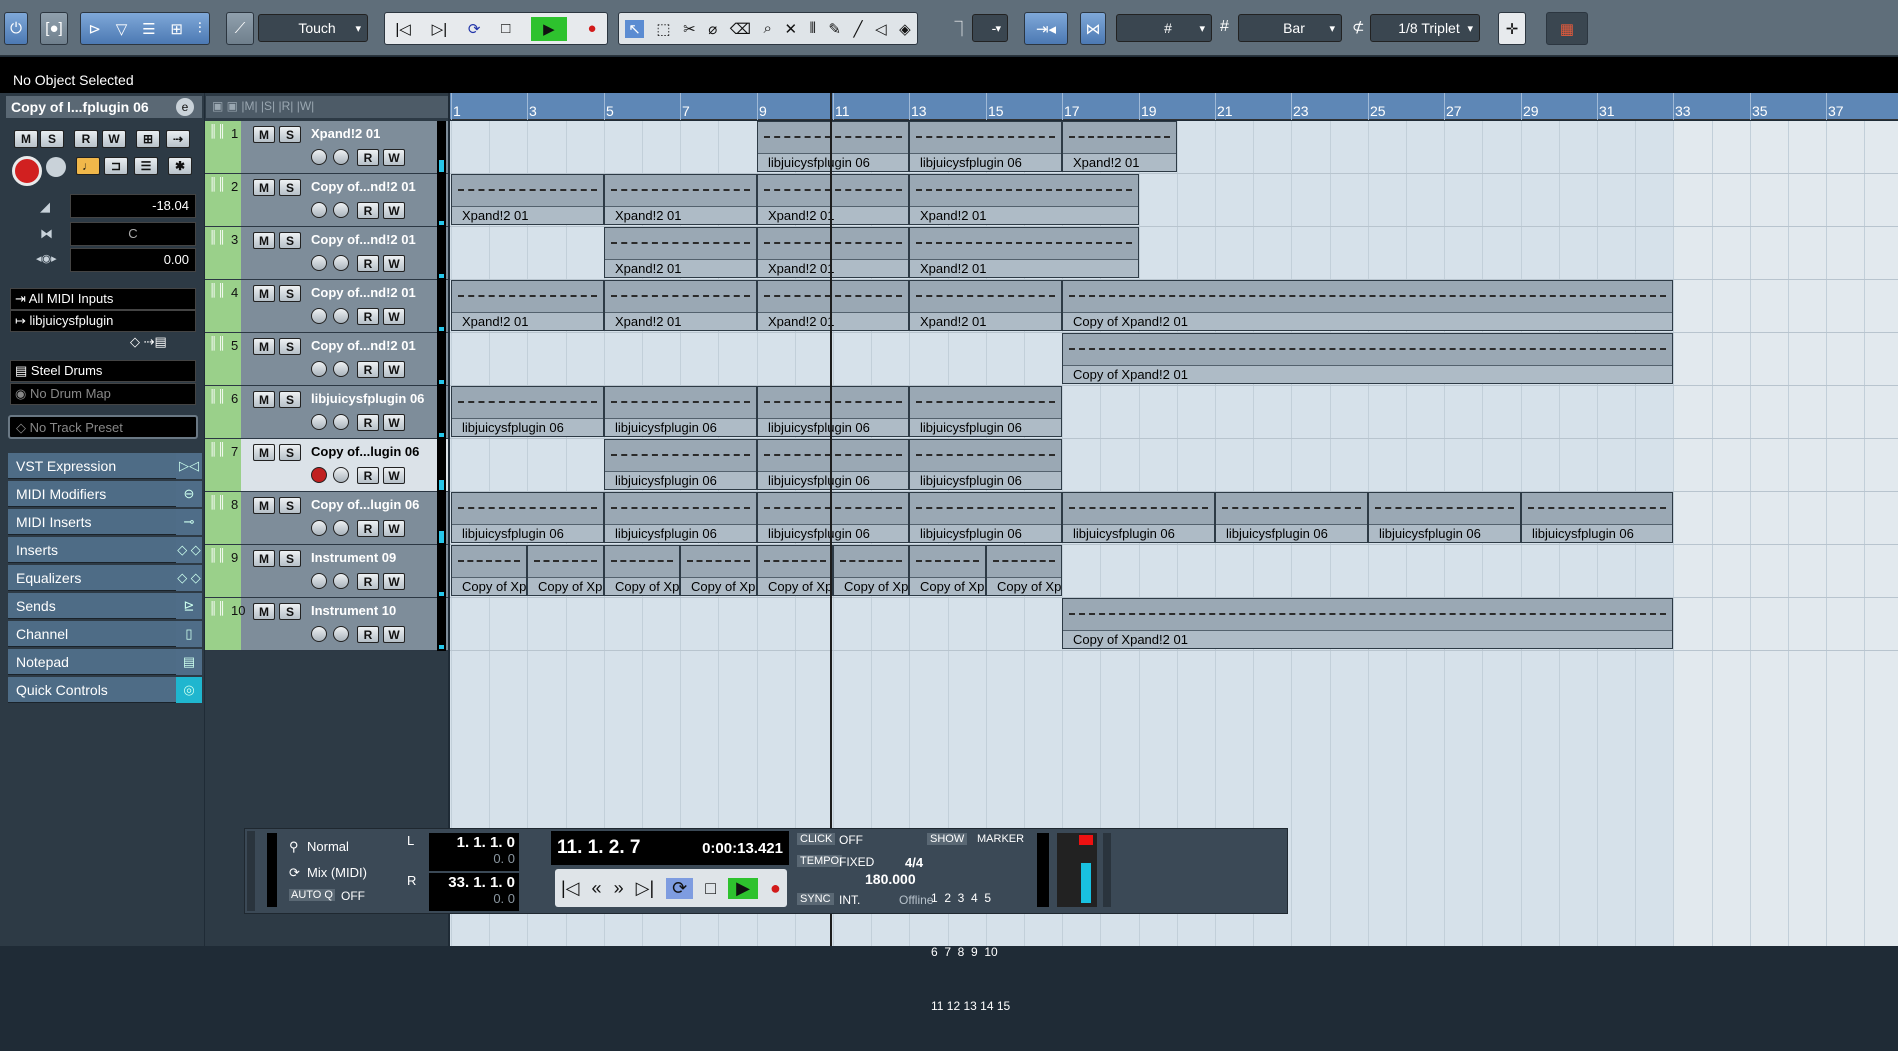 The image size is (1898, 1051). Describe the element at coordinates (740, 29) in the screenshot. I see `erase-tool-icon: ⌫` at that location.